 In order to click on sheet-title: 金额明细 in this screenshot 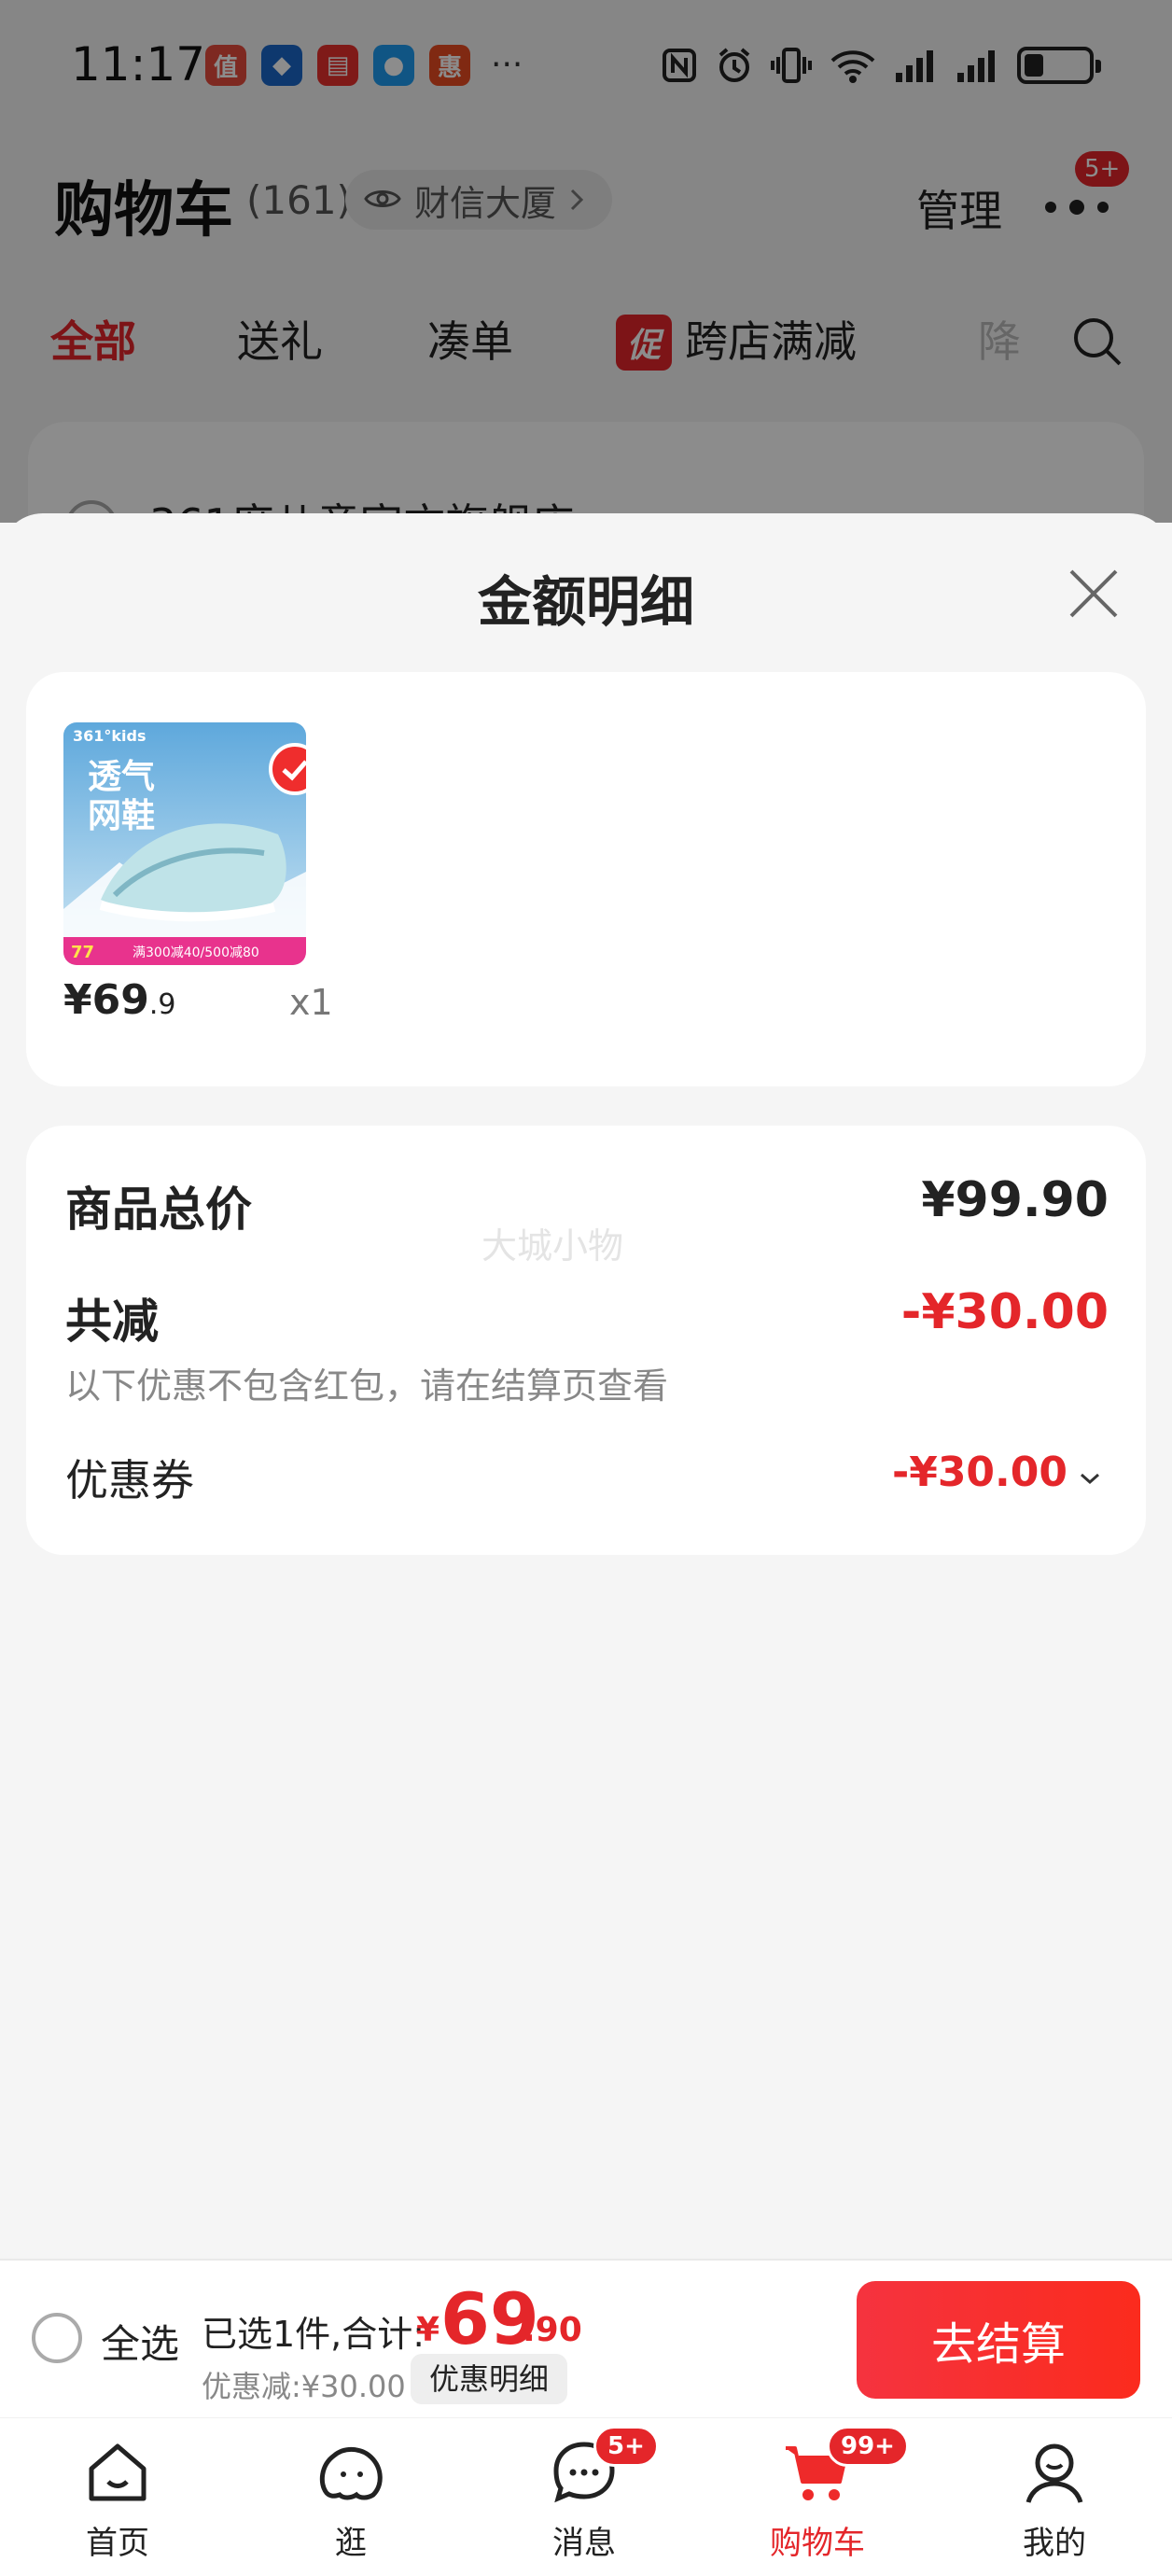, I will do `click(585, 602)`.